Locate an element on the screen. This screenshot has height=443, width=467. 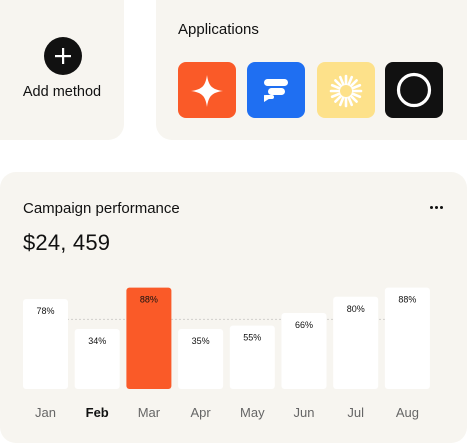
chat-bubble-icon is located at coordinates (276, 90).